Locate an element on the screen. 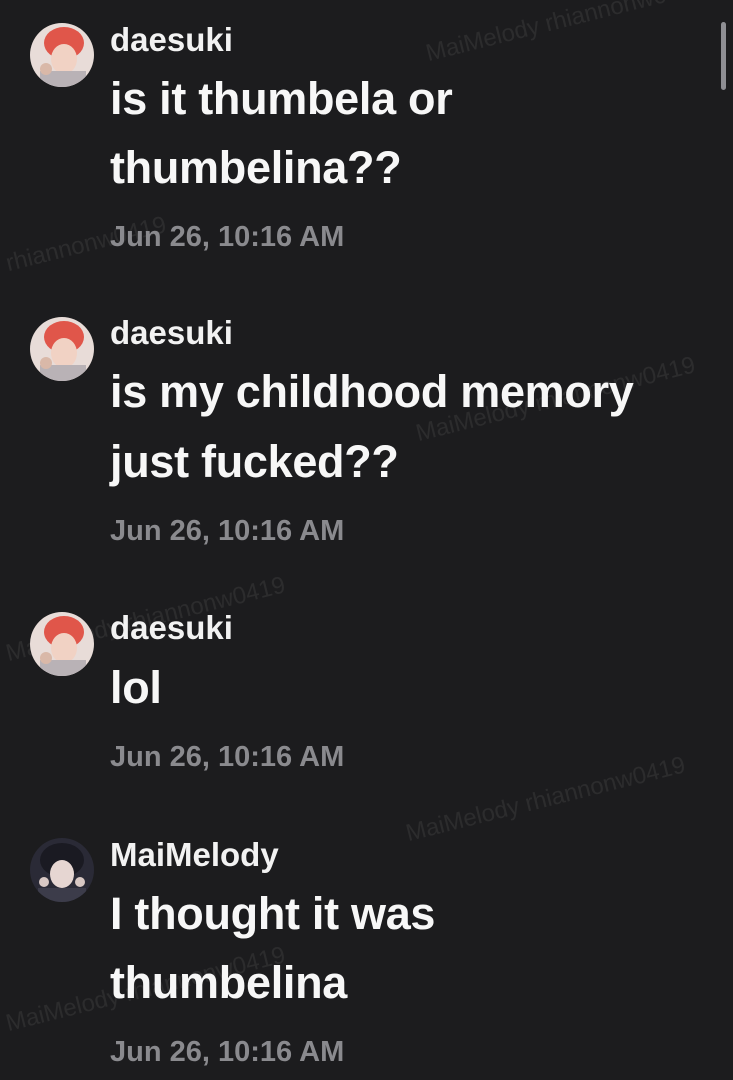  message-text-line: is my childhood memory is located at coordinates (372, 391).